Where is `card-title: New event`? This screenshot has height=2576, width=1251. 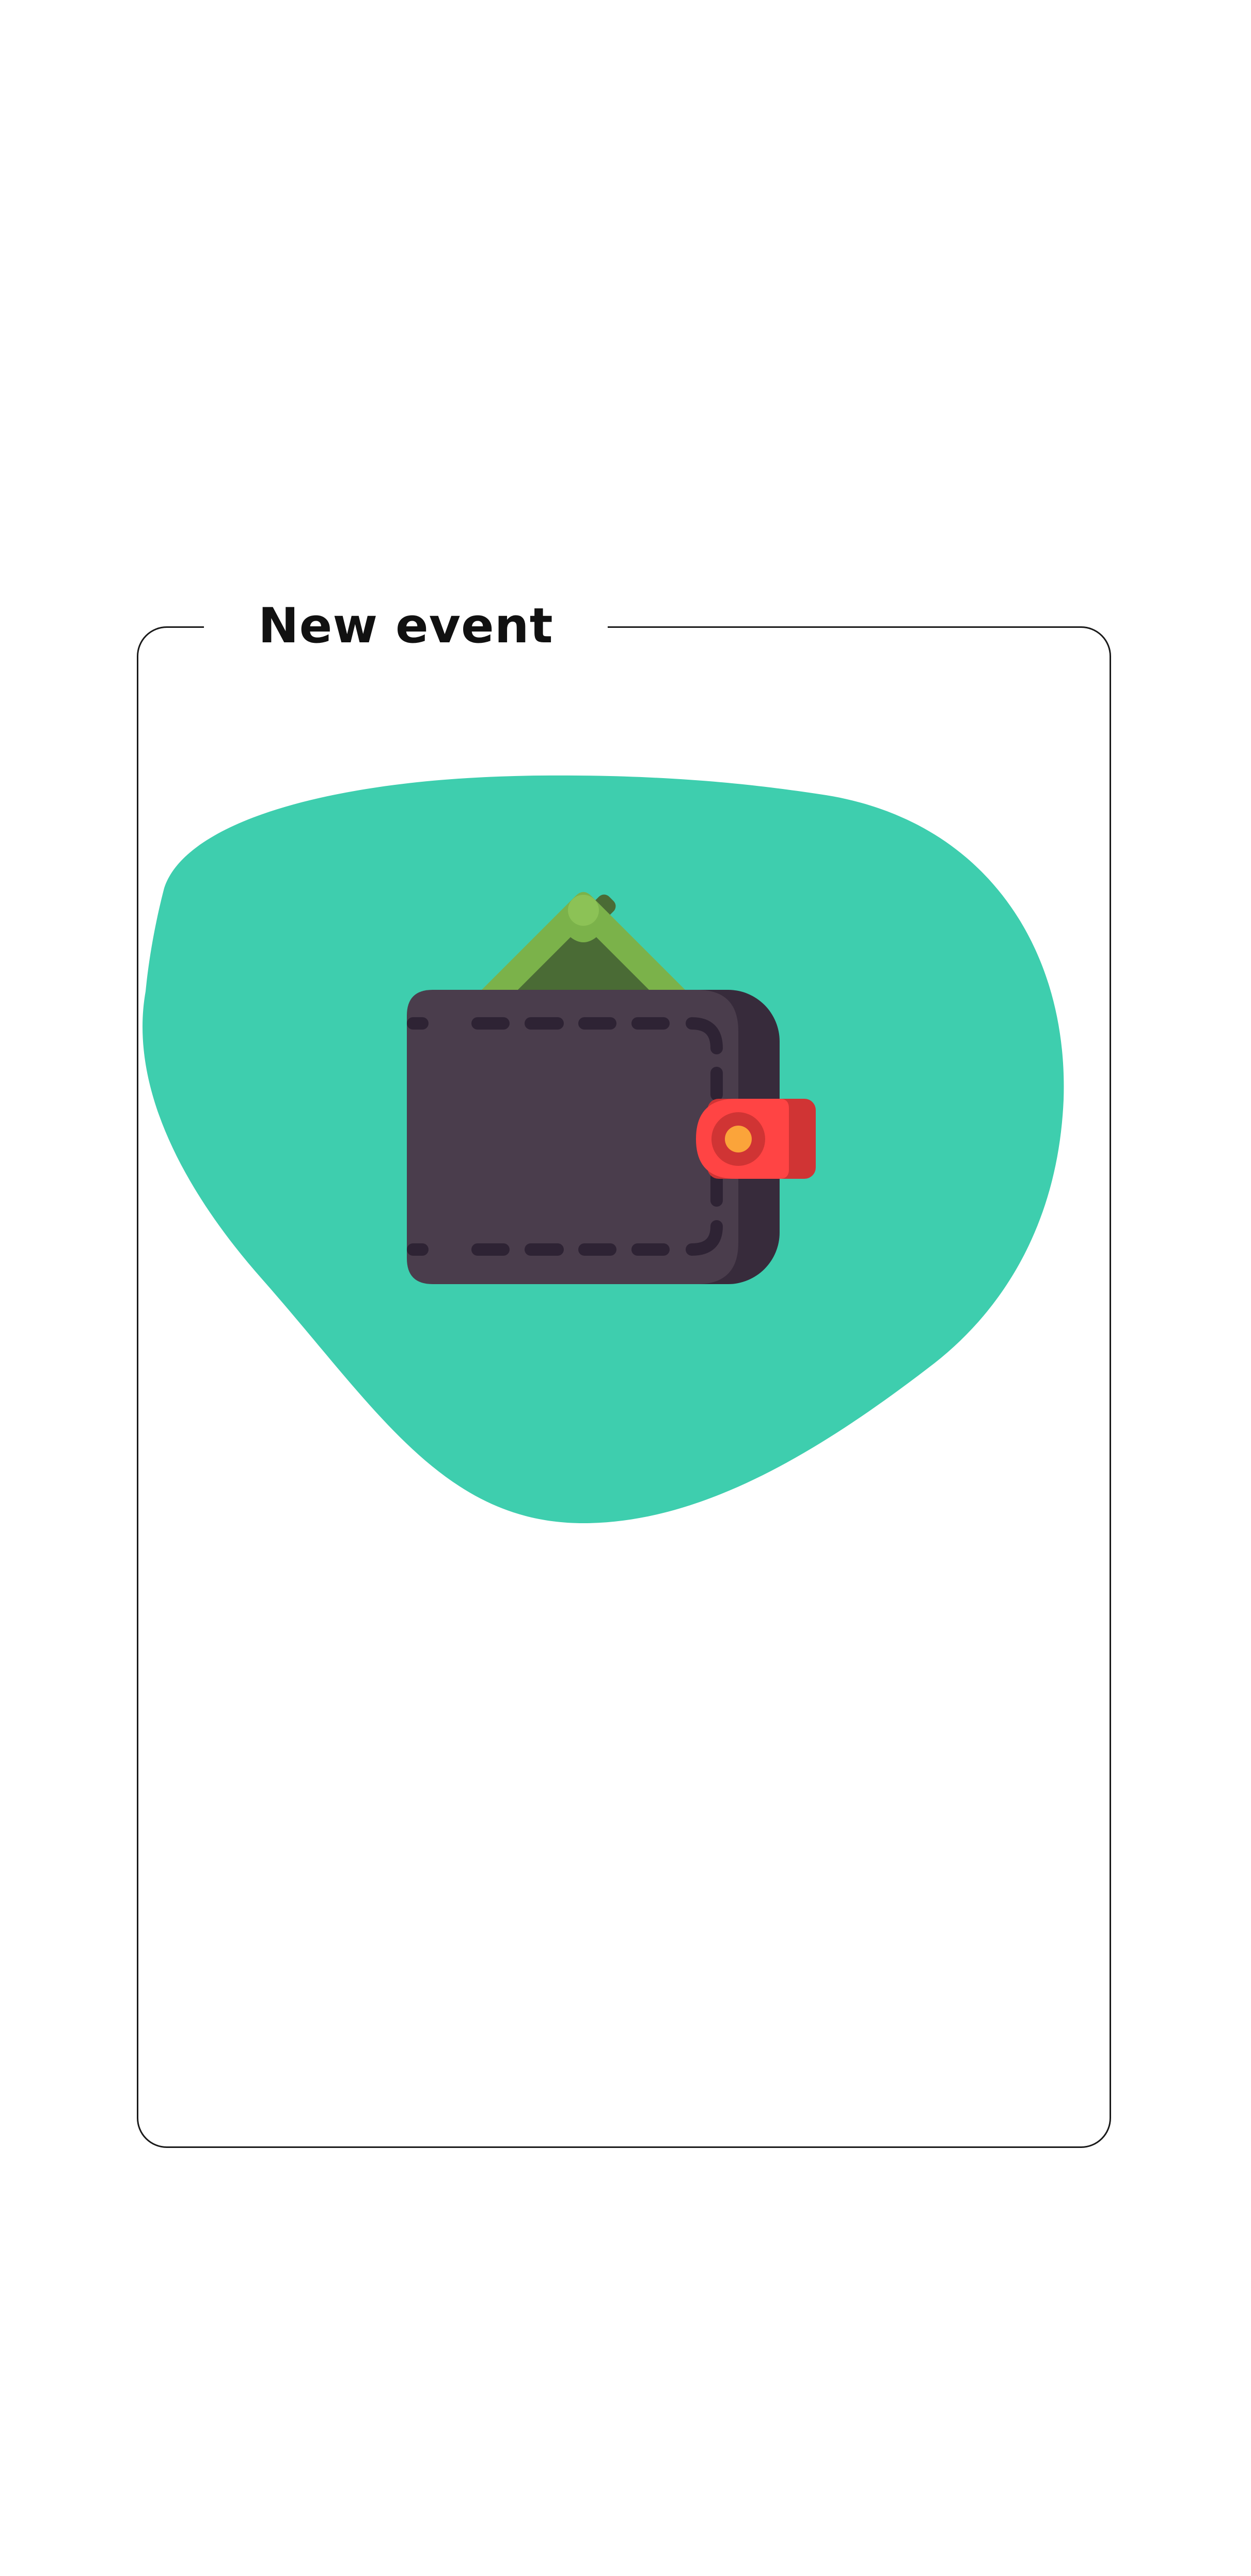
card-title: New event is located at coordinates (406, 626).